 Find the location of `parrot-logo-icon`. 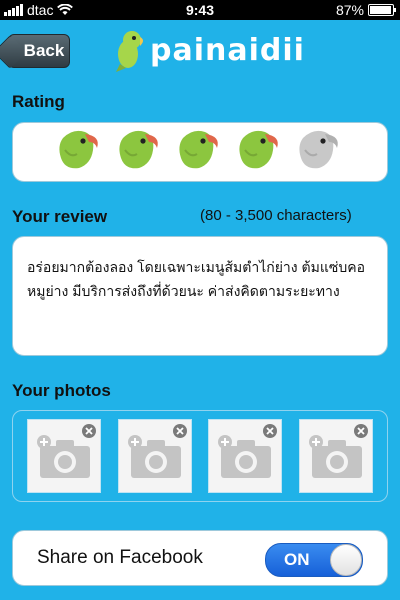

parrot-logo-icon is located at coordinates (129, 51).